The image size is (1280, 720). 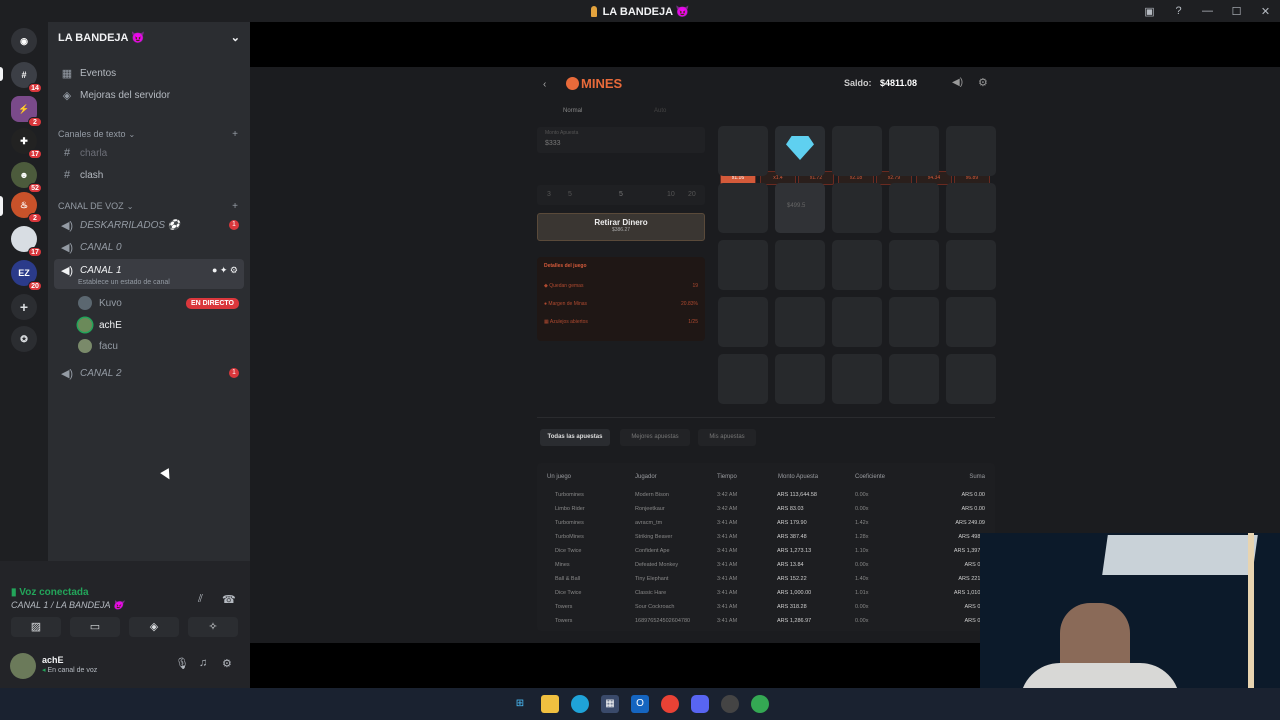 What do you see at coordinates (766, 417) in the screenshot?
I see `divider` at bounding box center [766, 417].